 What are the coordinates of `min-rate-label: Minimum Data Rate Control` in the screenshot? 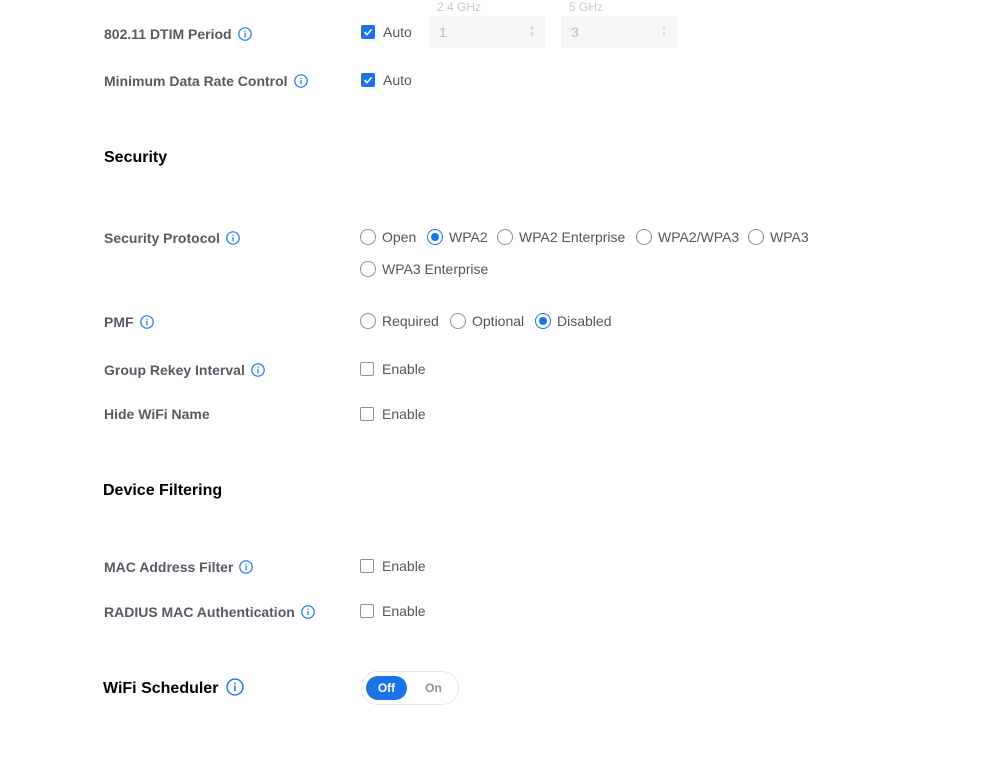 It's located at (206, 81).